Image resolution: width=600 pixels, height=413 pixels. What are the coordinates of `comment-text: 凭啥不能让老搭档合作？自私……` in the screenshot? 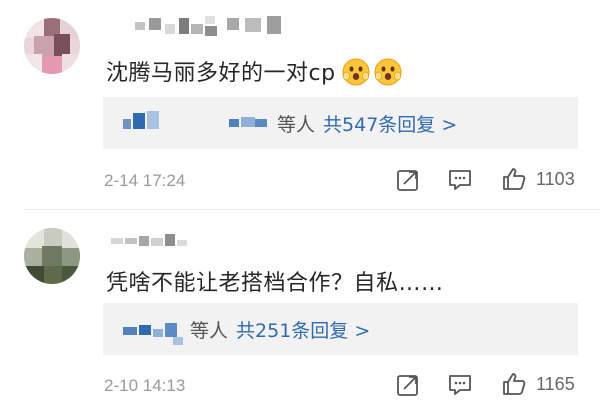 It's located at (275, 283).